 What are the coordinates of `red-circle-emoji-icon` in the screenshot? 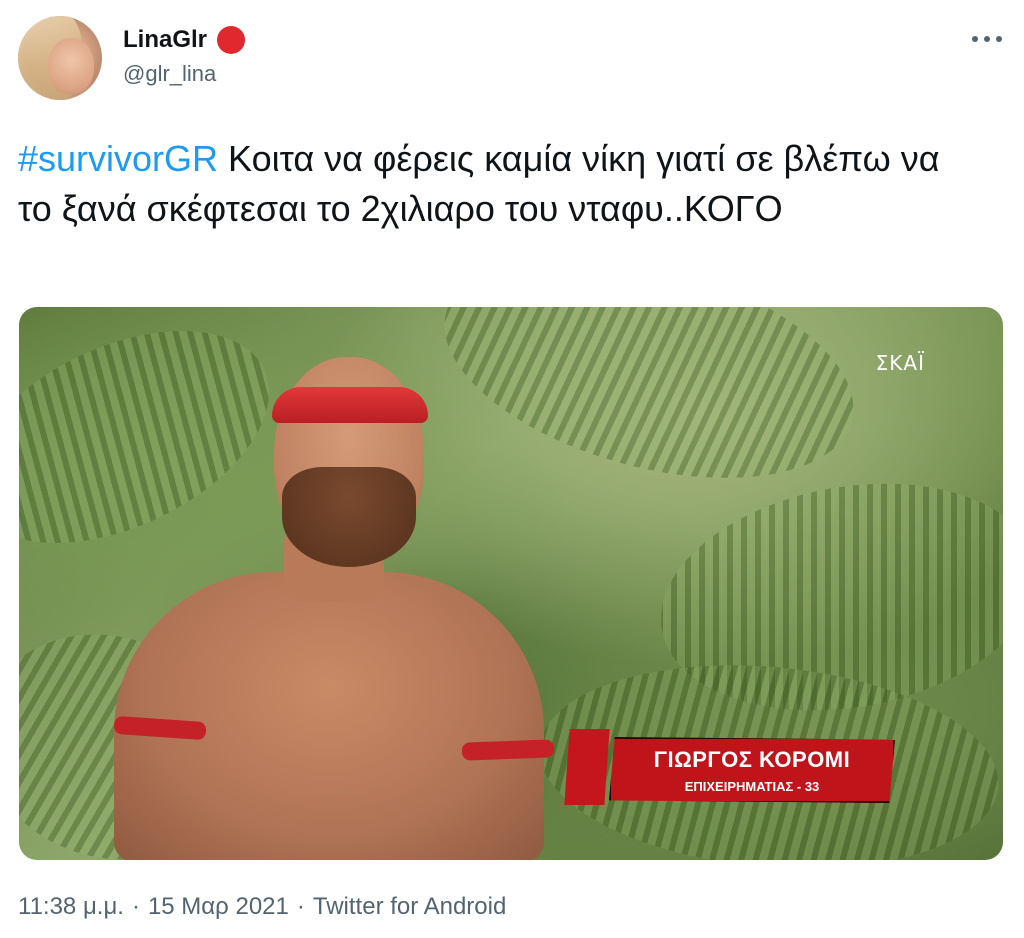 It's located at (231, 40).